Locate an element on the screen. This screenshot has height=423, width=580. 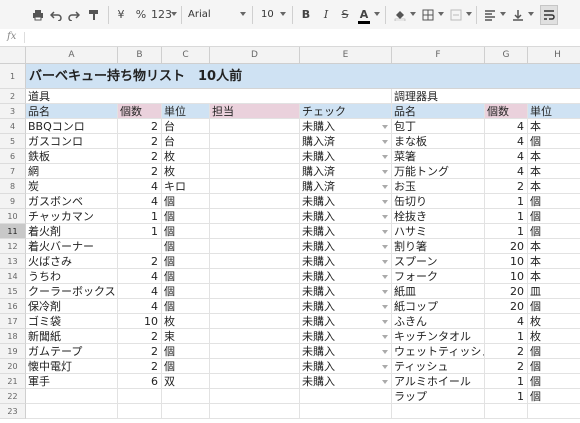
item-name: 軍手 is located at coordinates (72, 381).